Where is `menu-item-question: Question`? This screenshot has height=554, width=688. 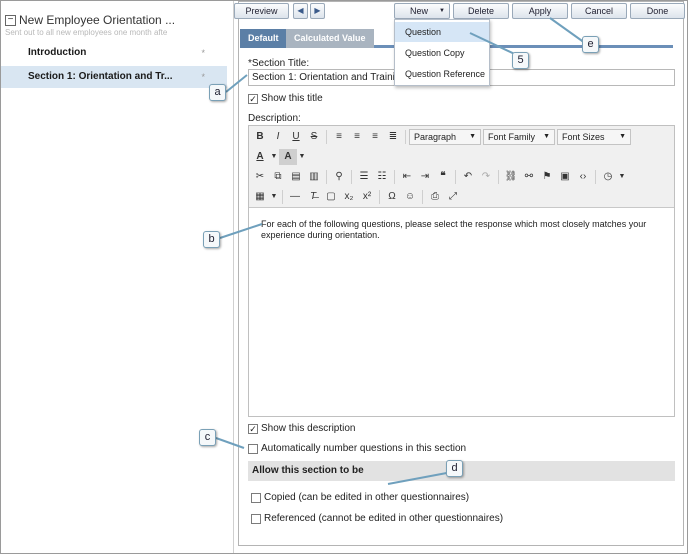
menu-item-question: Question is located at coordinates (442, 32).